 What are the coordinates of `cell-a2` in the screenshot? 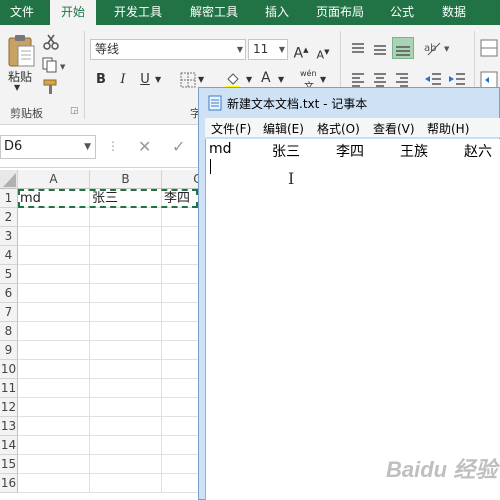 It's located at (54, 217).